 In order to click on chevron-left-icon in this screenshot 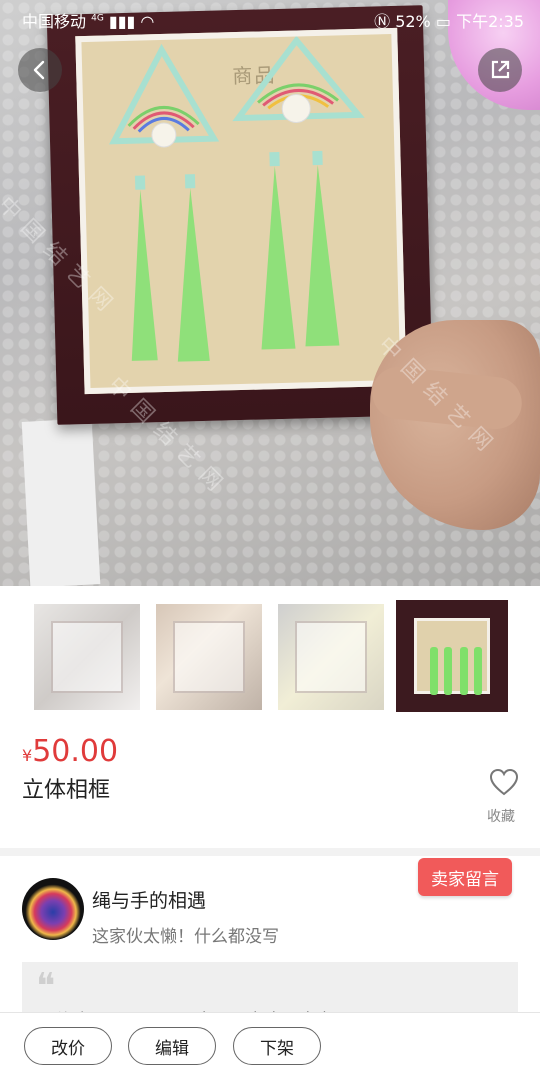, I will do `click(39, 70)`.